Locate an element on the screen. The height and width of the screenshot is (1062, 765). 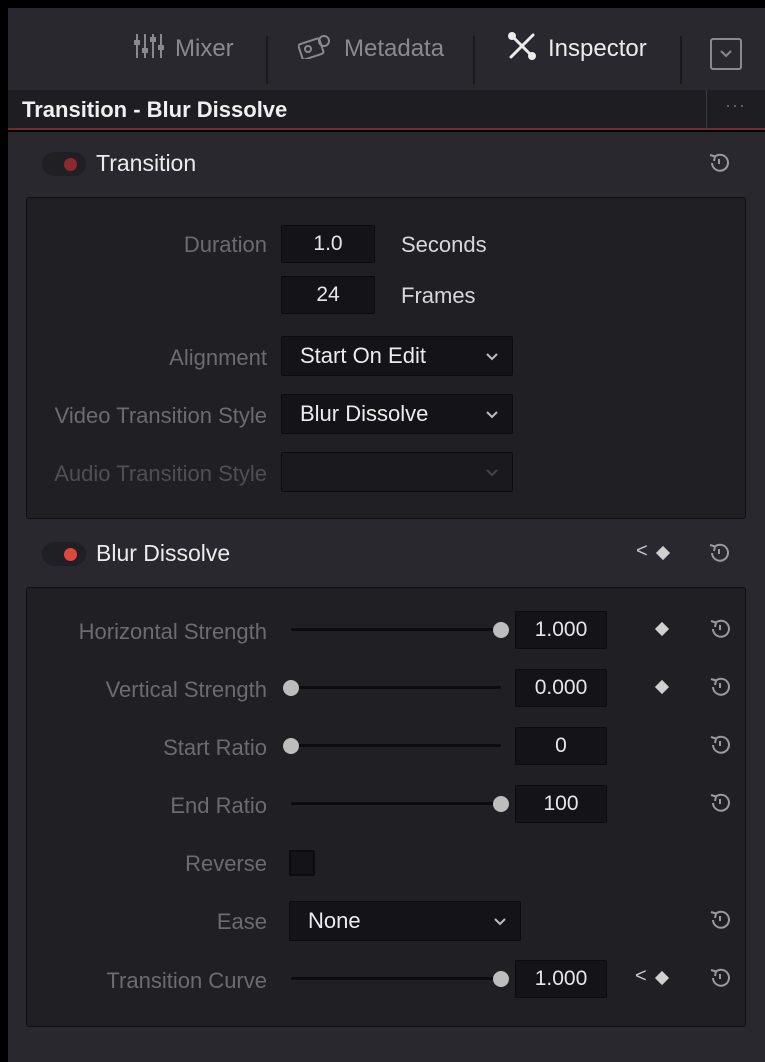
inspector-tab-label: Inspector is located at coordinates (597, 48).